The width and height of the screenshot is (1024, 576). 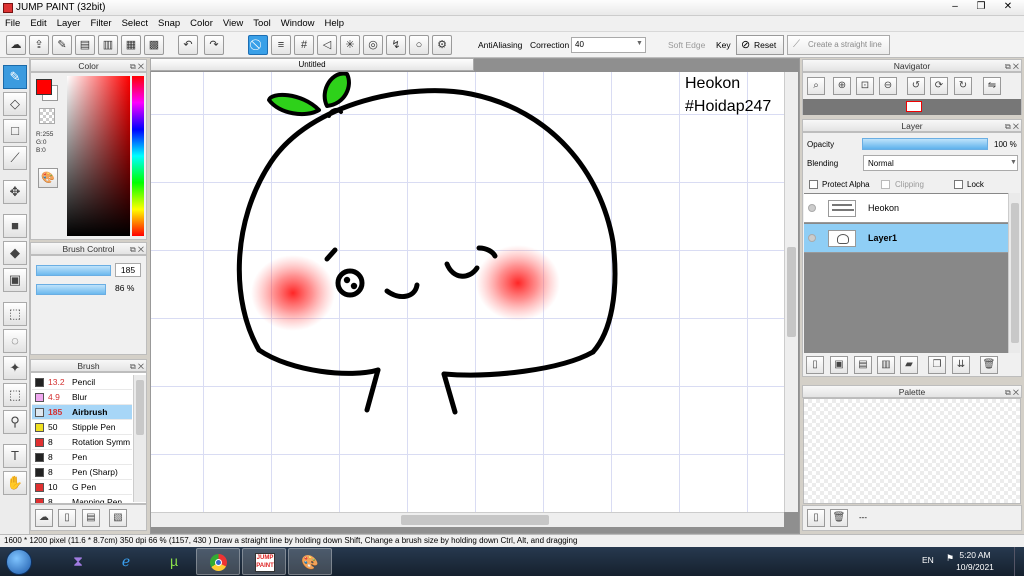 What do you see at coordinates (15, 77) in the screenshot?
I see `pen-tool-icon: ✎` at bounding box center [15, 77].